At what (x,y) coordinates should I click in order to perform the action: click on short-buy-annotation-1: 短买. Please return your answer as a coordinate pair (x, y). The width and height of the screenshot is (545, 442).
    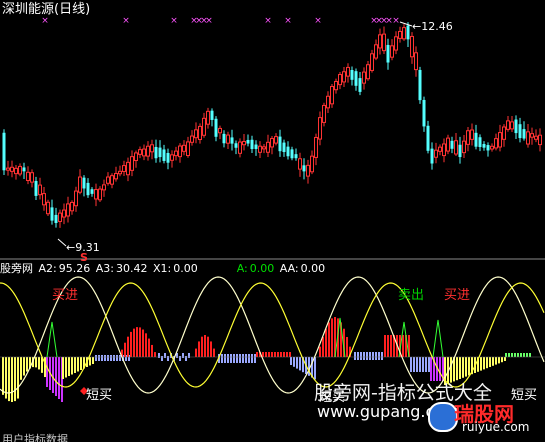
    Looking at the image, I should click on (99, 395).